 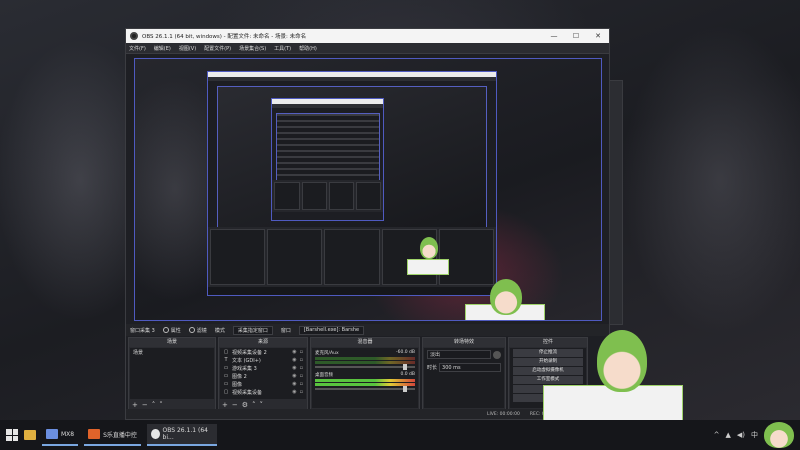 I want to click on scene-item: 场景, so click(x=172, y=352).